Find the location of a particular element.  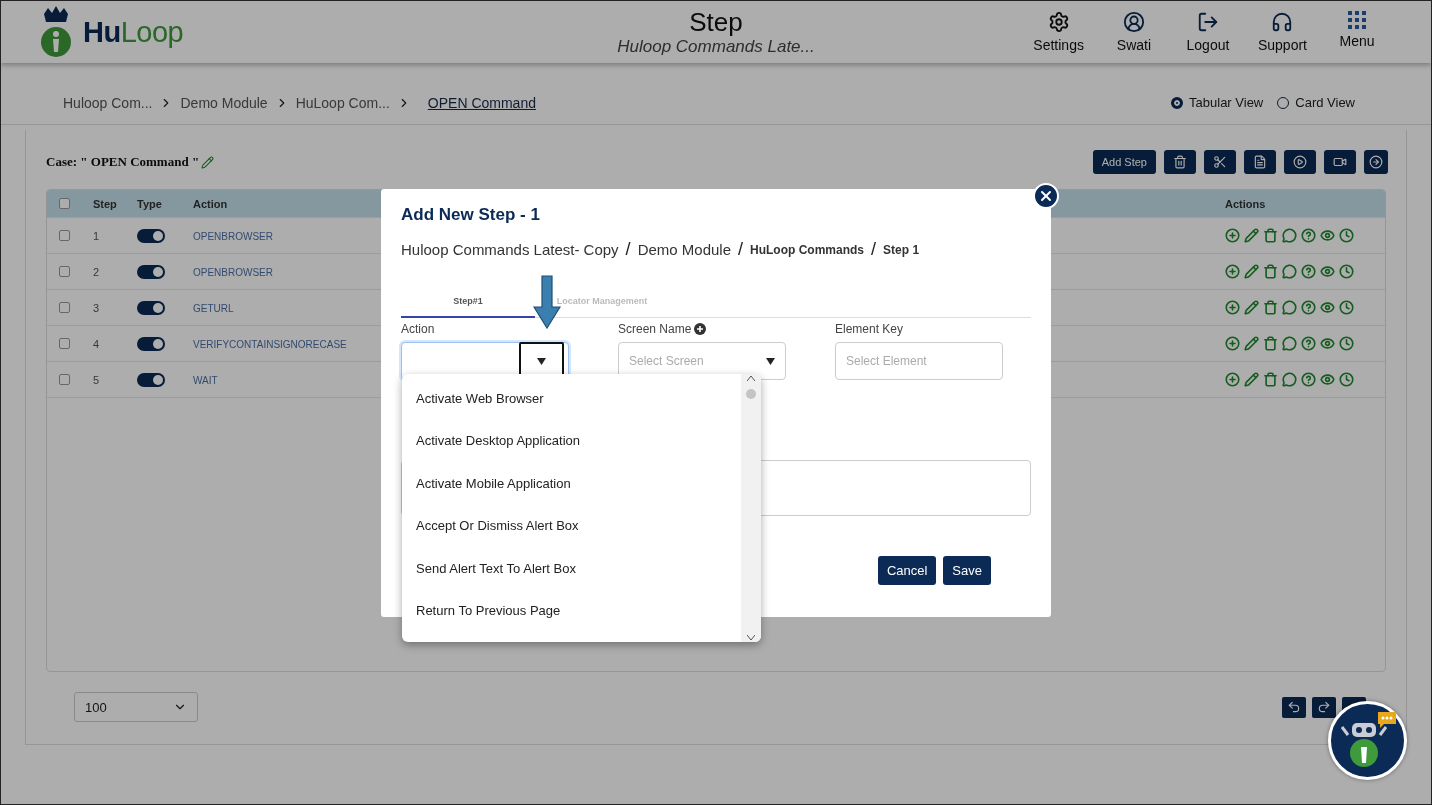

add-icon is located at coordinates (700, 329).